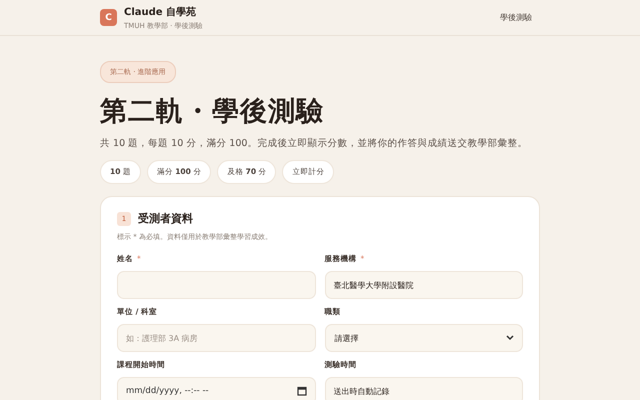 Image resolution: width=640 pixels, height=400 pixels. Describe the element at coordinates (510, 338) in the screenshot. I see `chevron-down-icon` at that location.